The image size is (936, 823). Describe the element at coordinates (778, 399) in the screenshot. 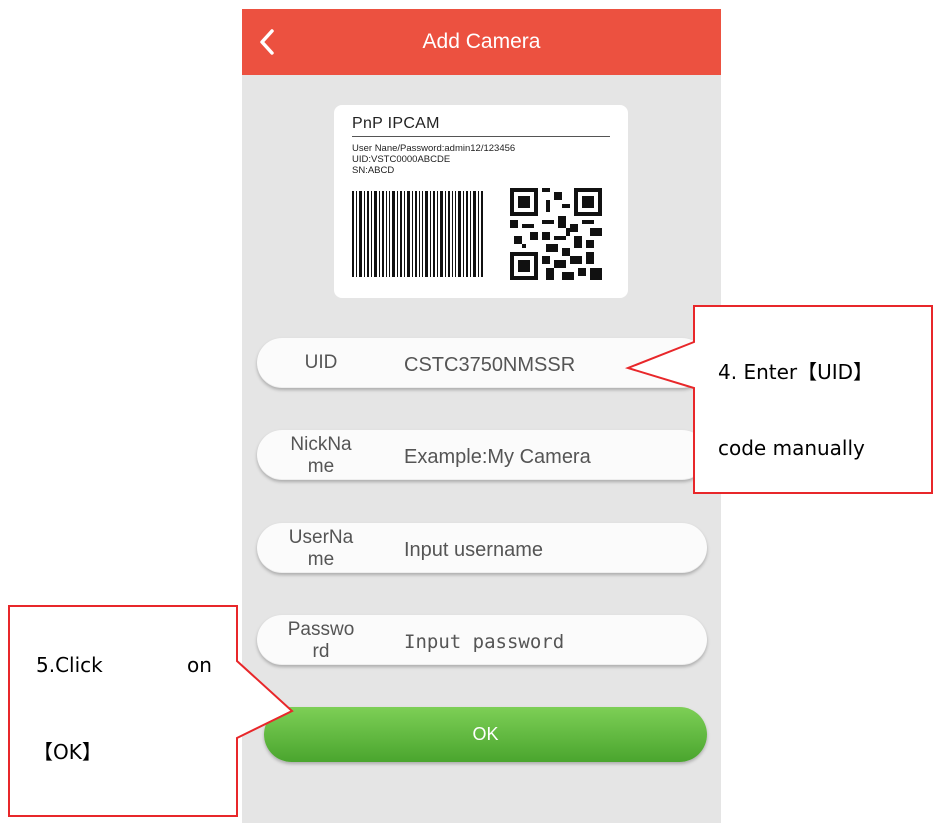

I see `uid-callout-shape` at that location.